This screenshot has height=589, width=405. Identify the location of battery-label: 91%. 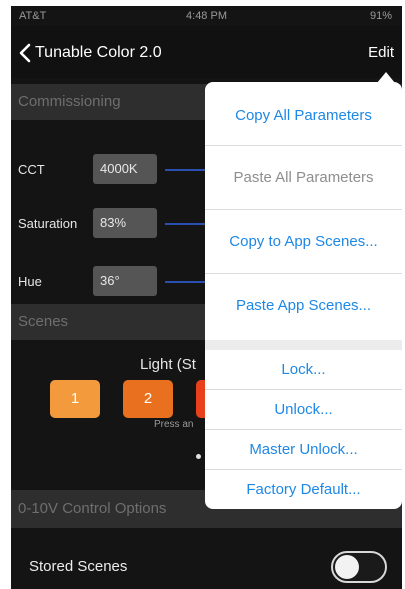
(380, 16).